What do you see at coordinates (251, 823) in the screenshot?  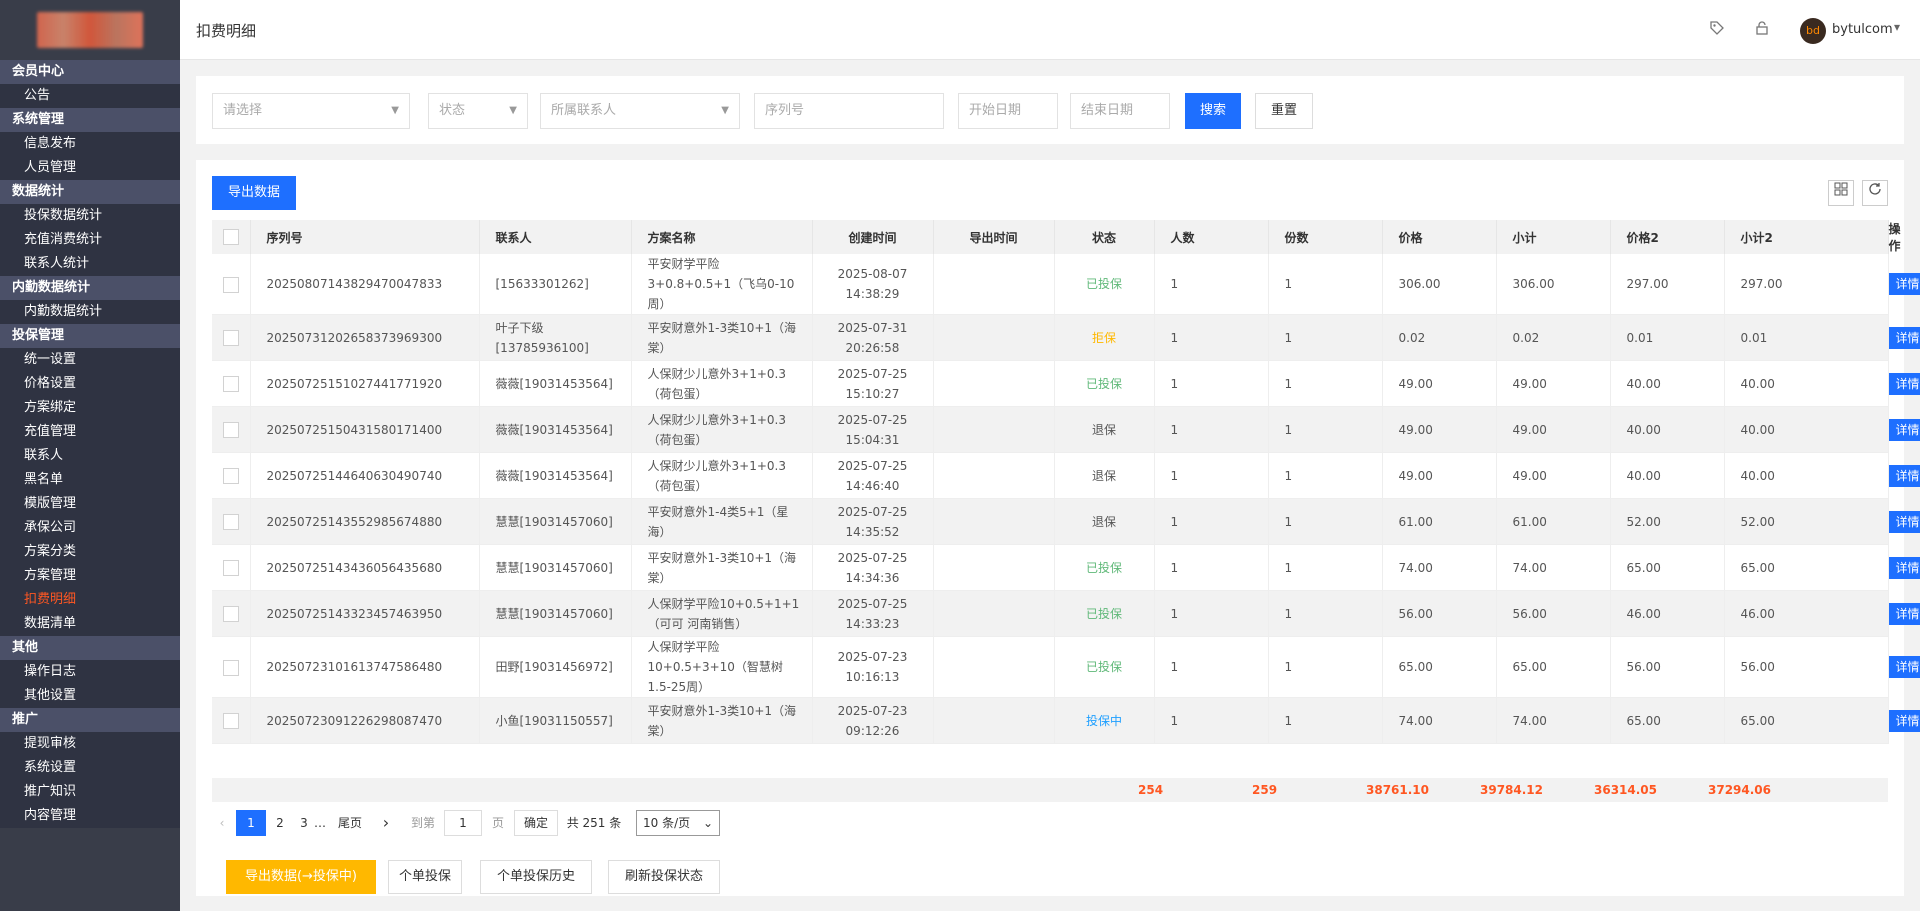 I see `page-1: 1` at bounding box center [251, 823].